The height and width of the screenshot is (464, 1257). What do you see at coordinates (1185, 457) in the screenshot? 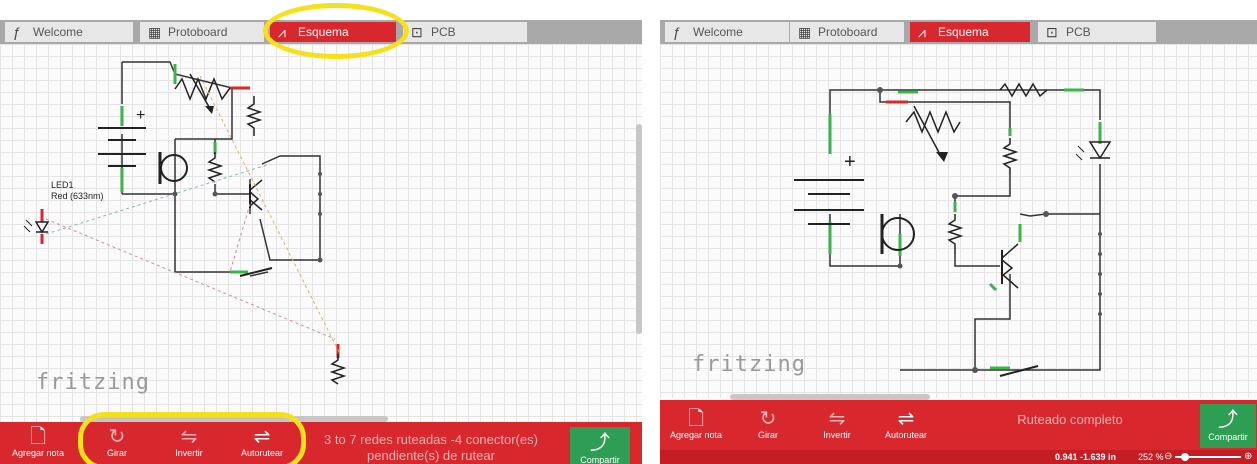
I see `zoom-slider-knob` at bounding box center [1185, 457].